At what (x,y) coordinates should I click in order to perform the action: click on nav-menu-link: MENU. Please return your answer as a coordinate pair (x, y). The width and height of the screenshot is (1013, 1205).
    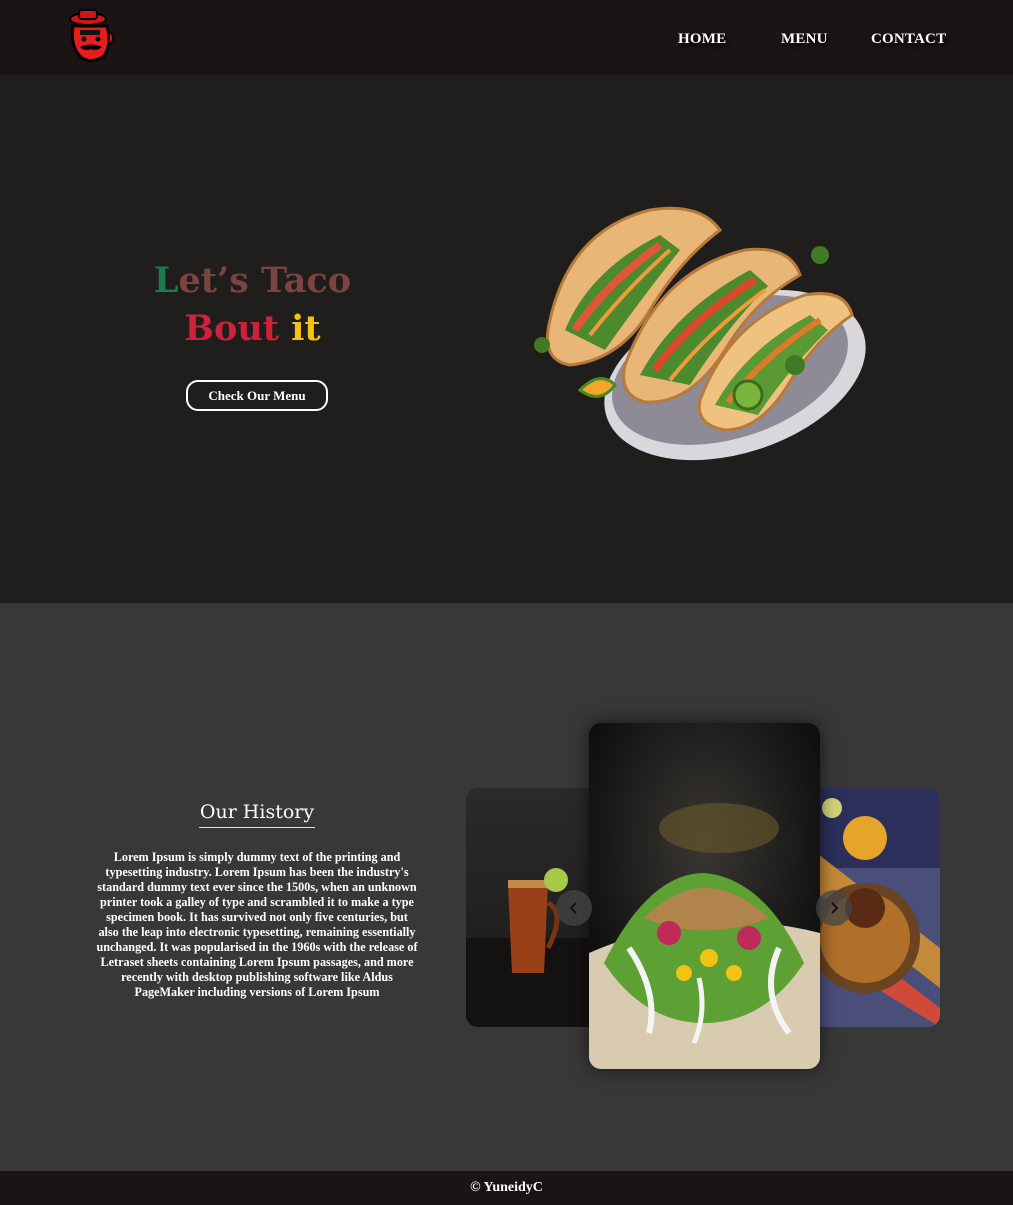
    Looking at the image, I should click on (804, 39).